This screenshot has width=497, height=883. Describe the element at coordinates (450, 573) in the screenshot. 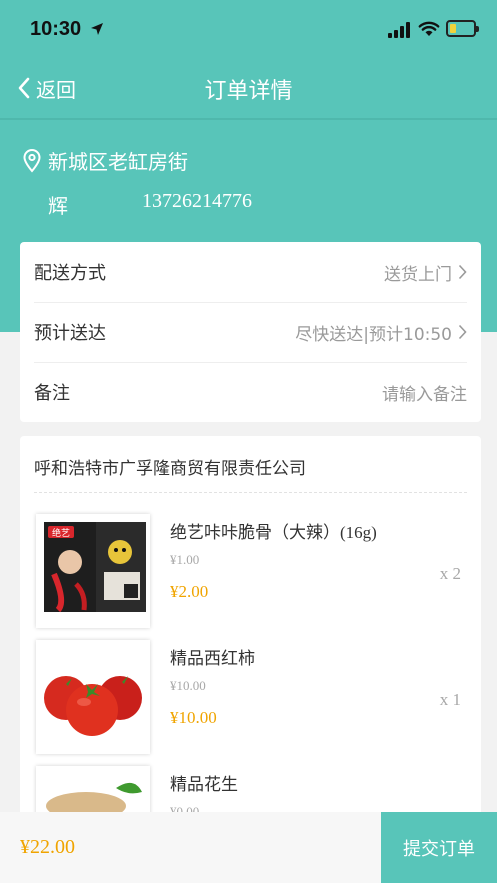

I see `item-quantity: x 2` at that location.